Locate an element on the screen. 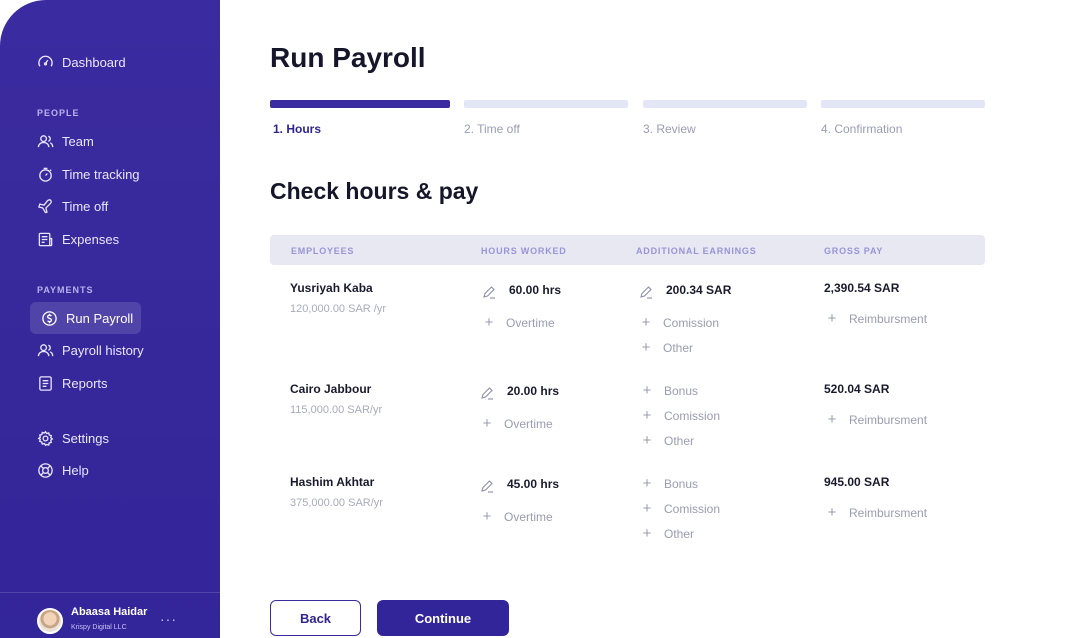 The height and width of the screenshot is (638, 1067). sidebar-item-team: Team is located at coordinates (65, 141).